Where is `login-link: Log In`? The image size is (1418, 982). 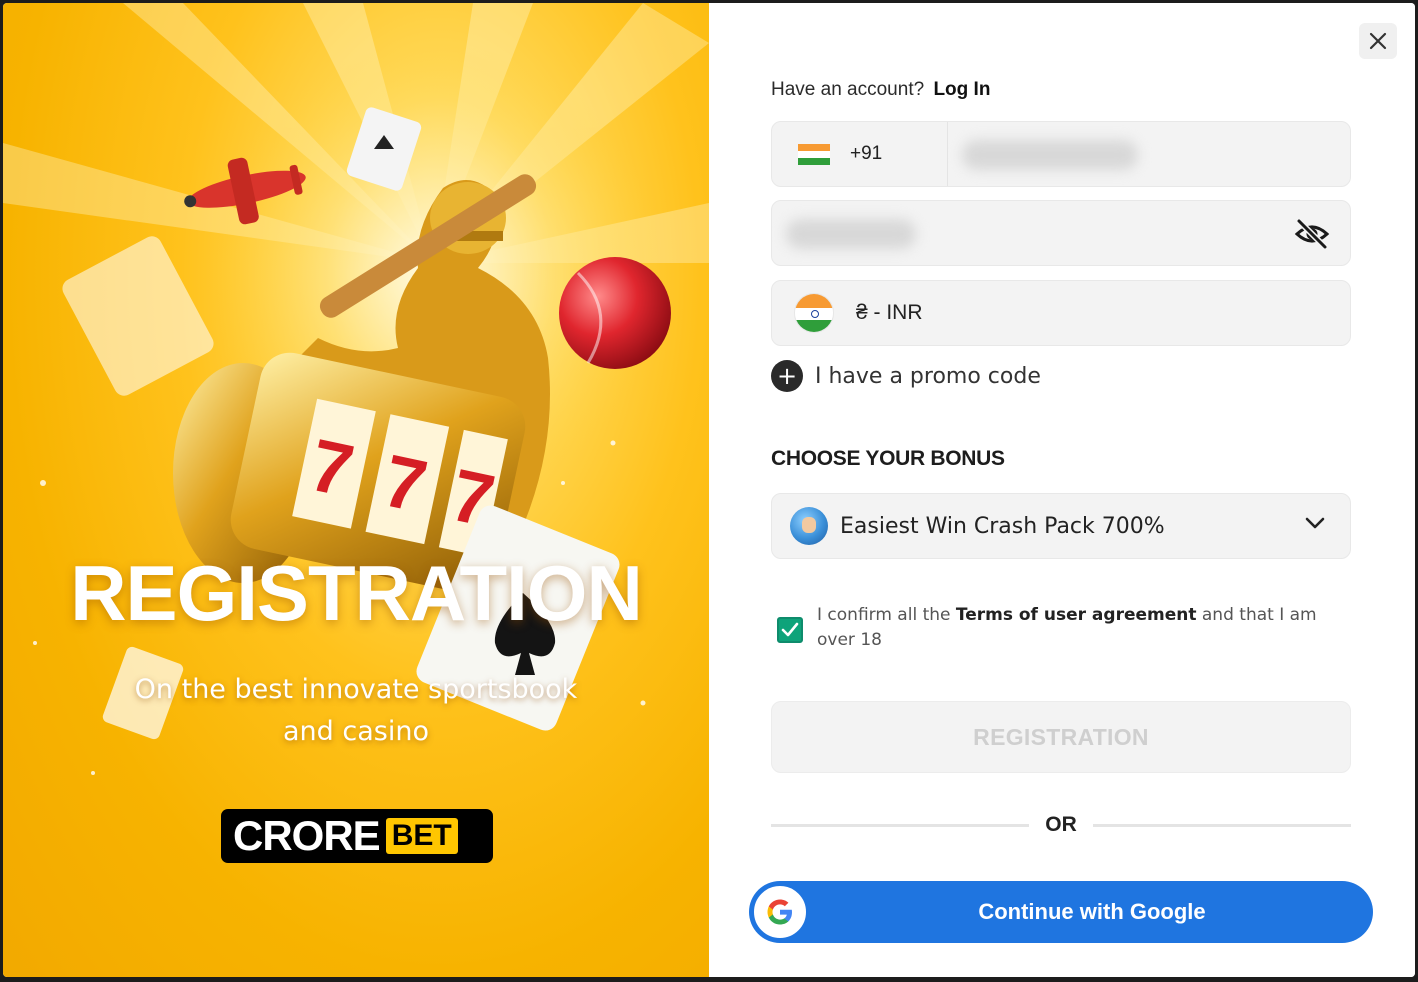
login-link: Log In is located at coordinates (961, 89).